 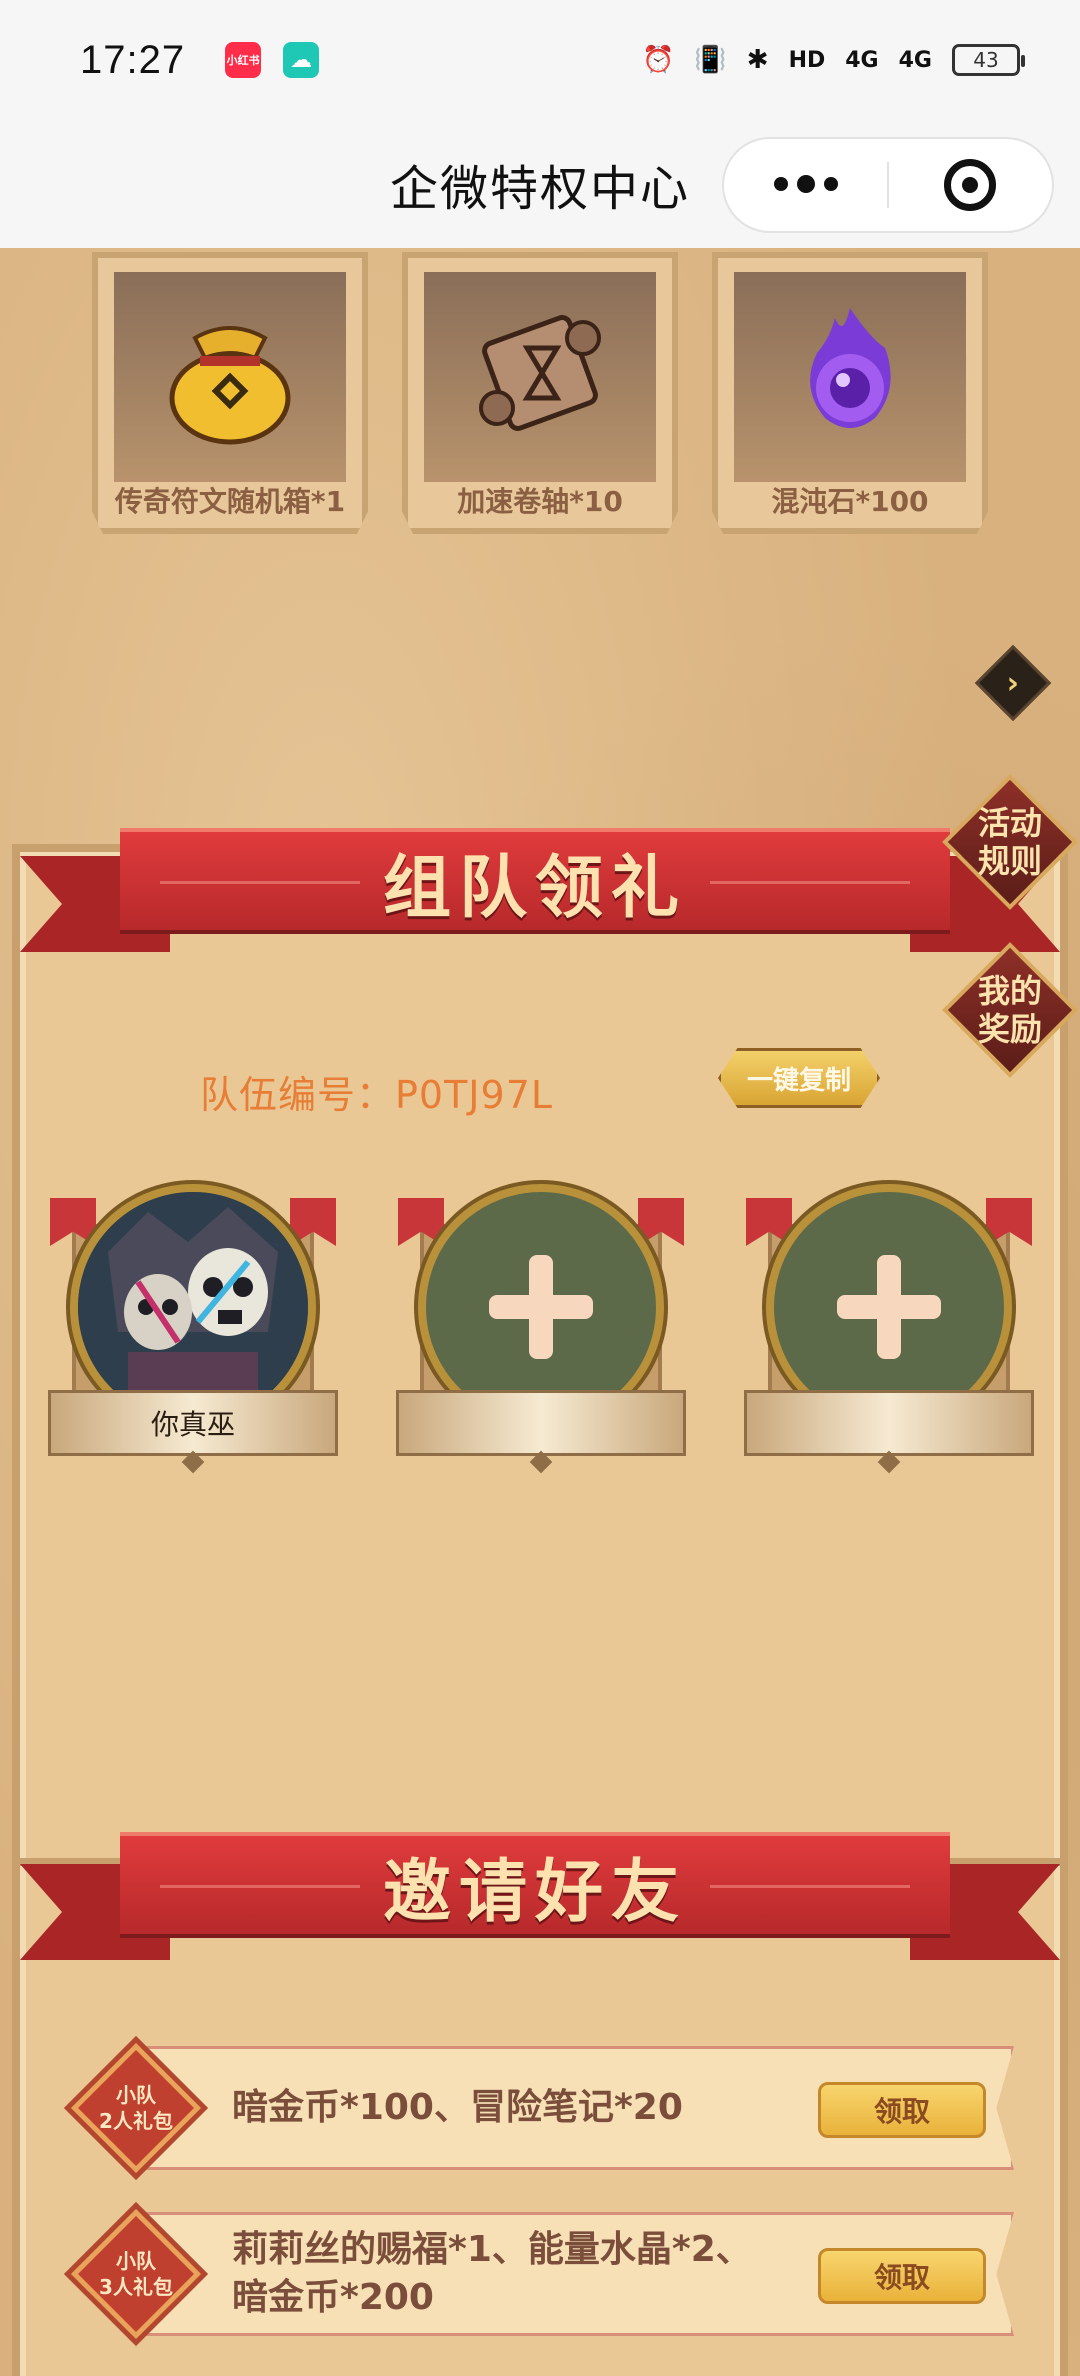 I want to click on cloud-app-icon: ☁, so click(x=301, y=60).